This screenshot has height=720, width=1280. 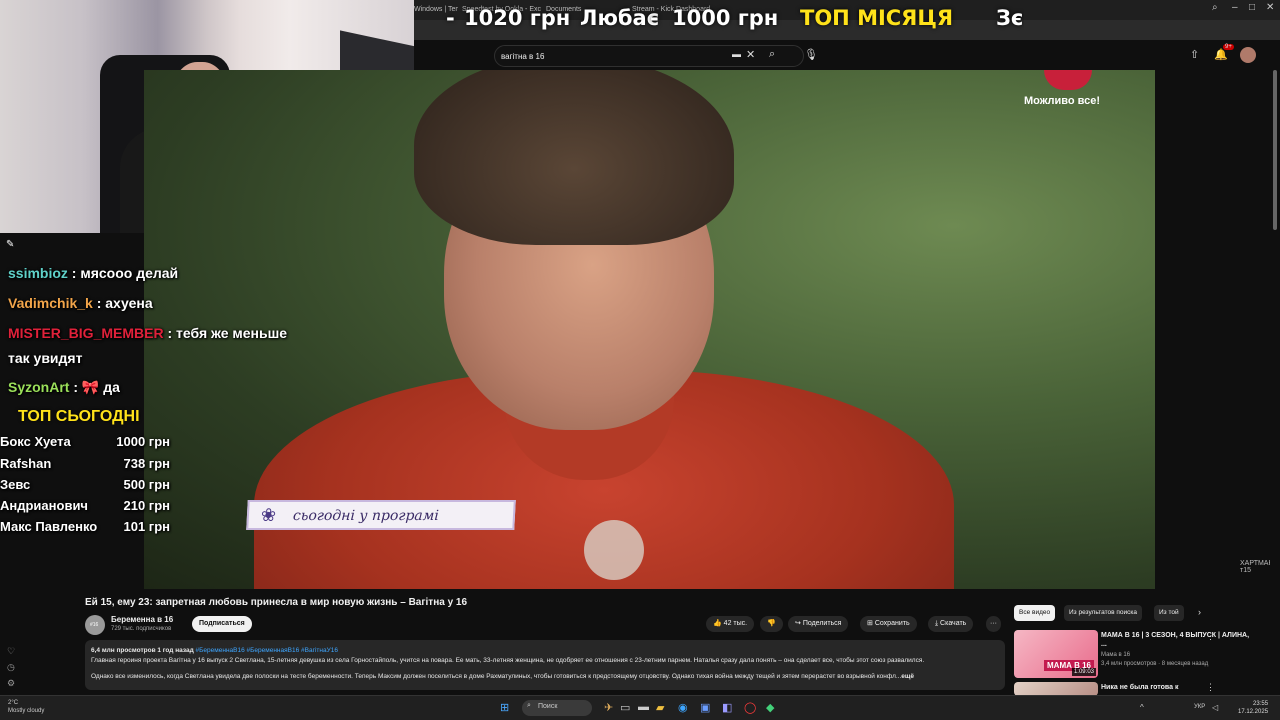 What do you see at coordinates (1169, 613) in the screenshot?
I see `chip-same-channel: Из той` at bounding box center [1169, 613].